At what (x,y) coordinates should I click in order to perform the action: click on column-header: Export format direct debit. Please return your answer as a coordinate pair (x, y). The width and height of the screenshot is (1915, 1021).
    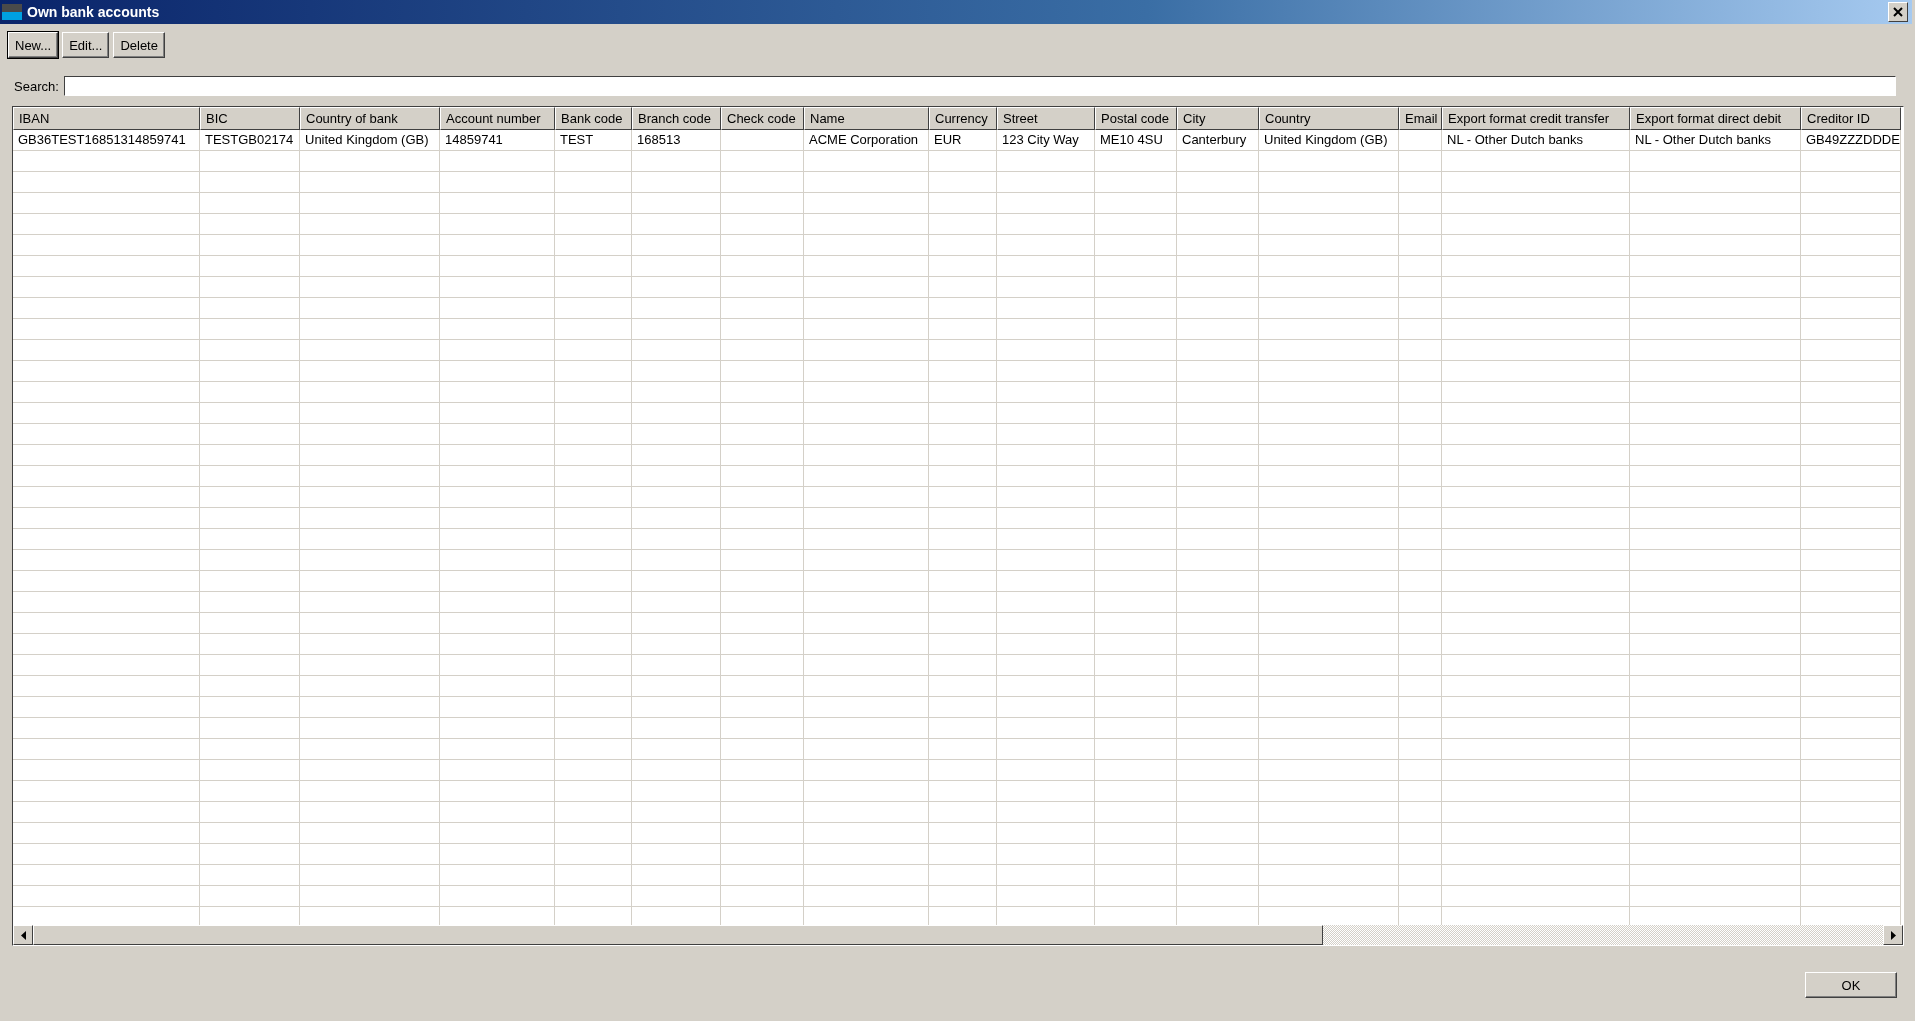
    Looking at the image, I should click on (1715, 118).